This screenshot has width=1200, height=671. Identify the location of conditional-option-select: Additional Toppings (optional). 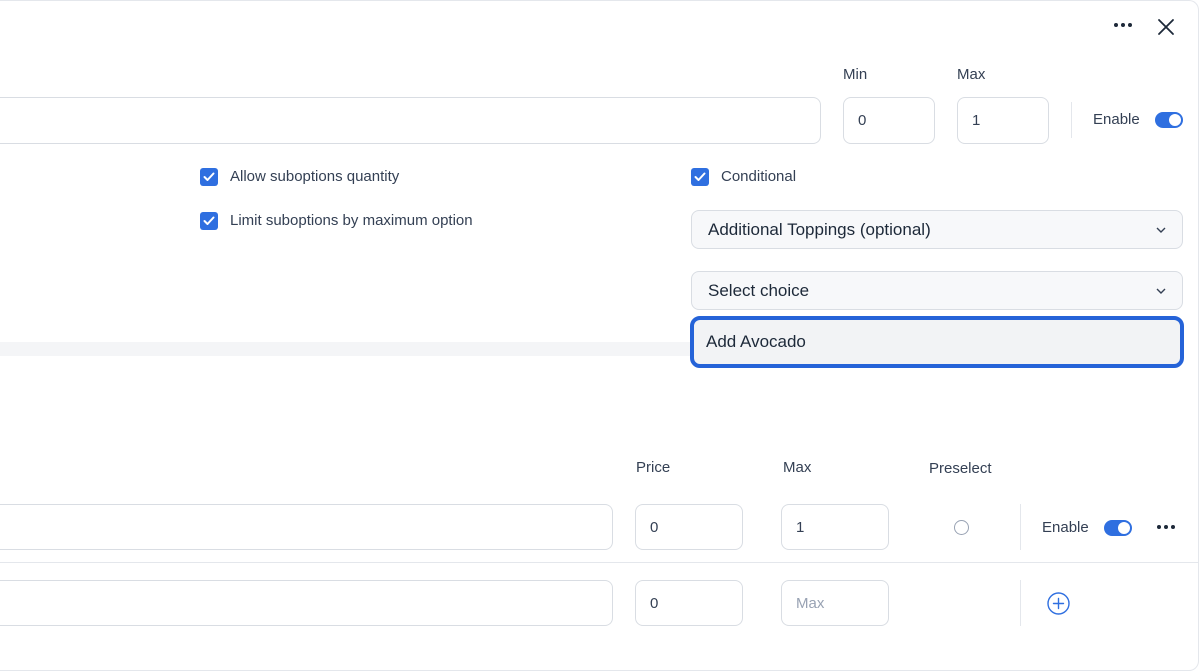
(937, 229).